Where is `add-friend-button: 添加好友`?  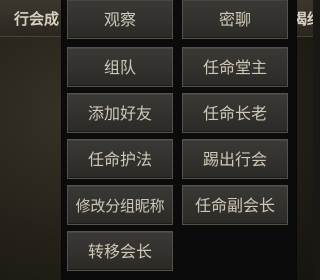 add-friend-button: 添加好友 is located at coordinates (120, 113).